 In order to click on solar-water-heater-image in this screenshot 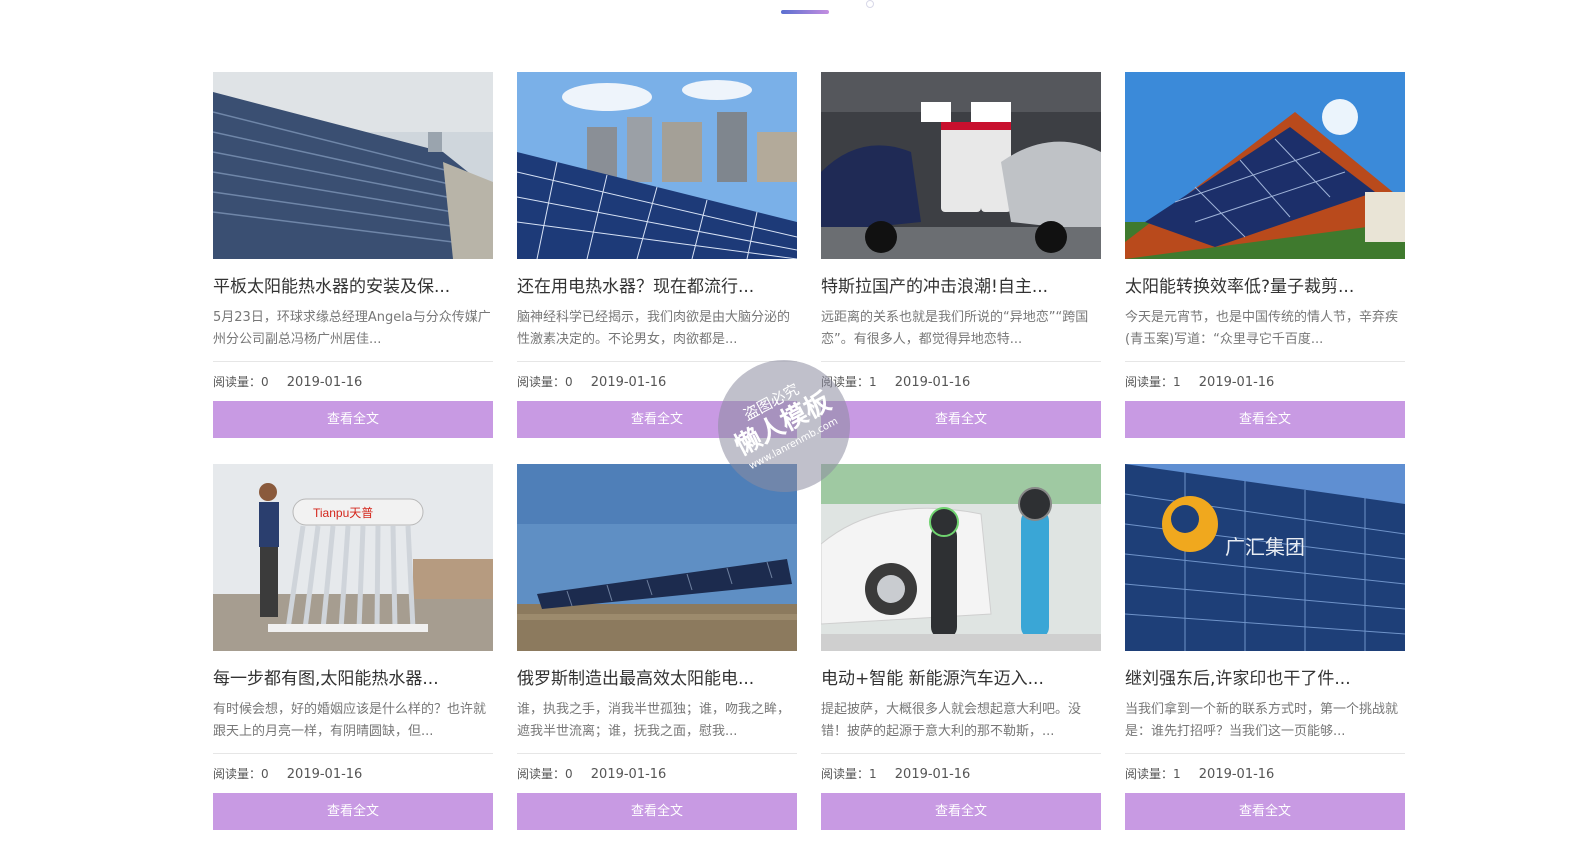, I will do `click(353, 165)`.